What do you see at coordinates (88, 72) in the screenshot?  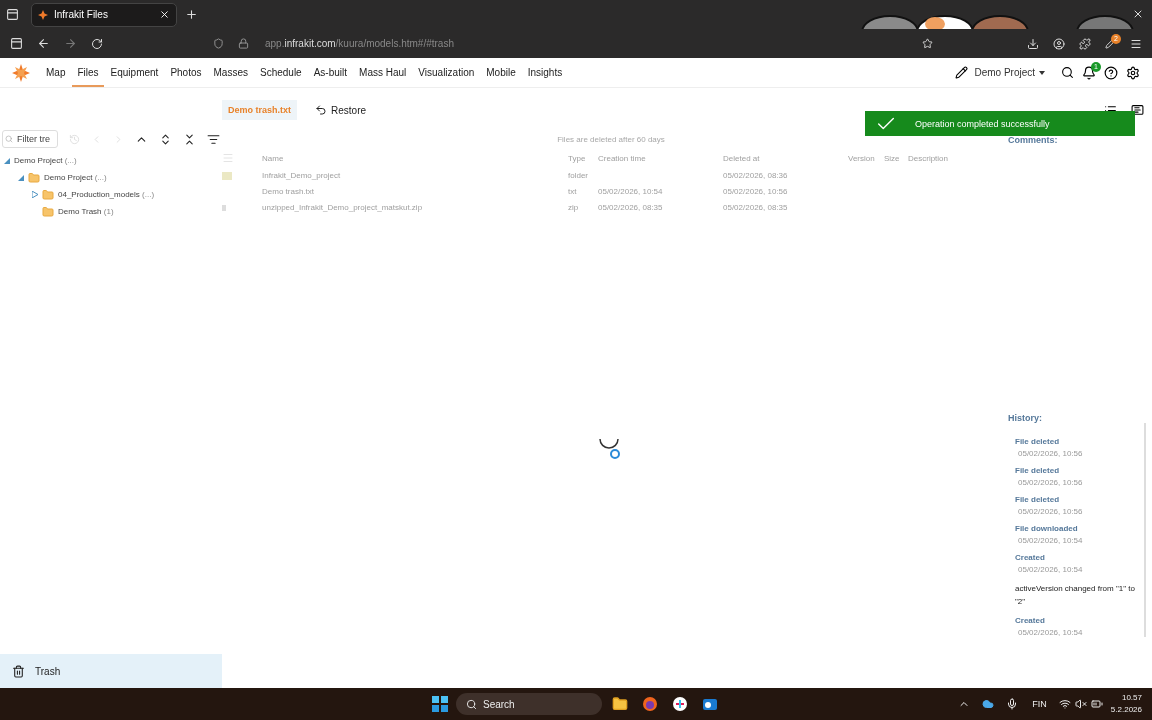 I see `nav-tab: Files` at bounding box center [88, 72].